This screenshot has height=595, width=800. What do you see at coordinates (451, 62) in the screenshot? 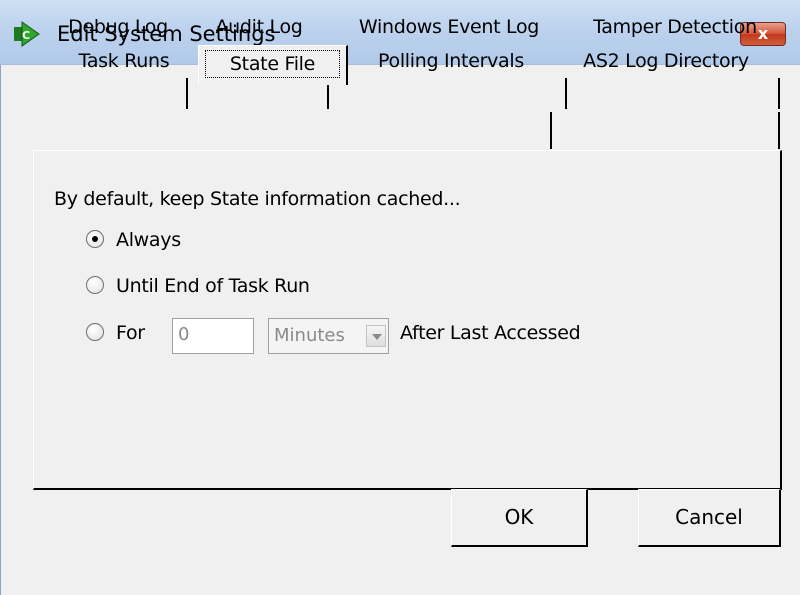
I see `tab-polling-intervals: Polling Intervals` at bounding box center [451, 62].